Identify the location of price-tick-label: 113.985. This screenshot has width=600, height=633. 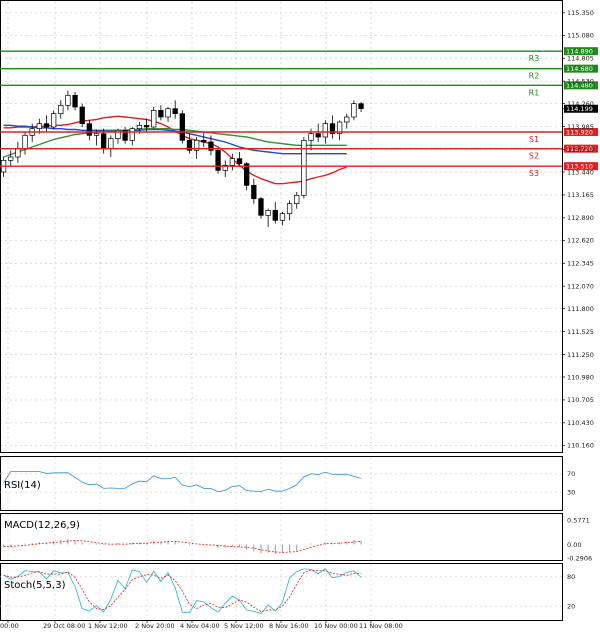
(580, 127).